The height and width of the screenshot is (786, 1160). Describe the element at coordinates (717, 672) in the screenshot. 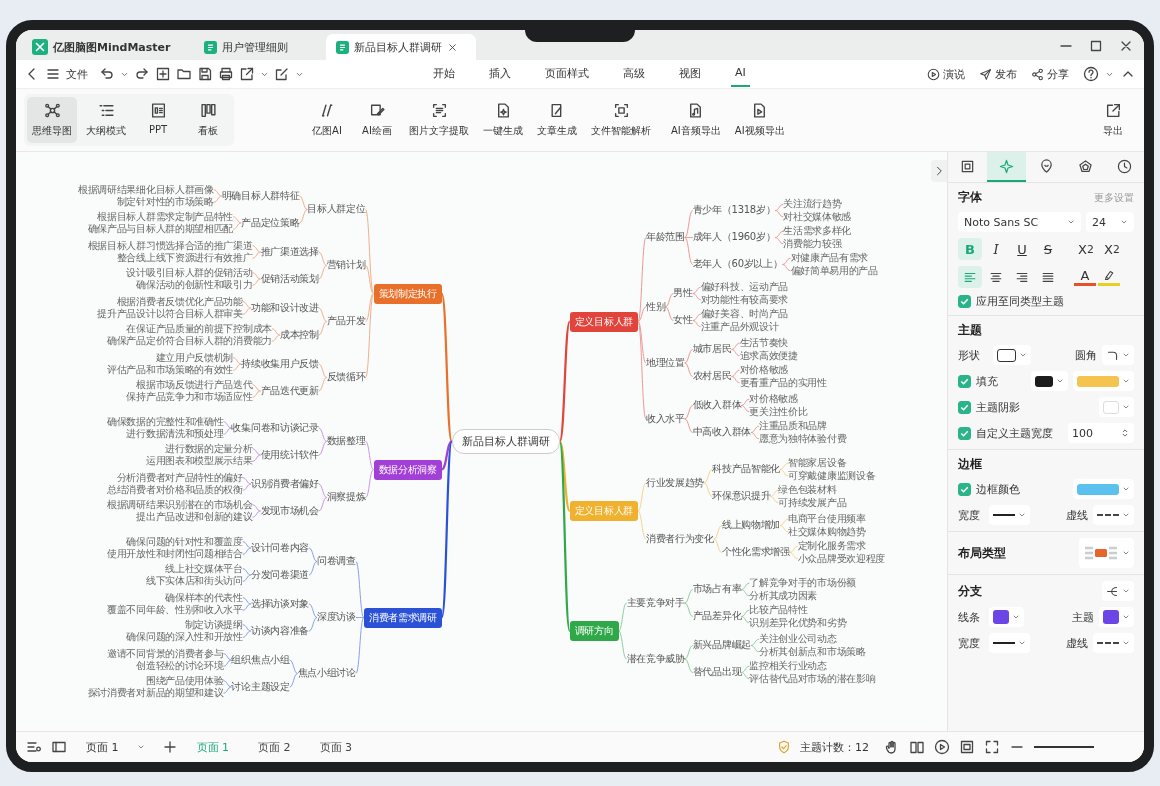

I see `subtopic: 替代品出现` at that location.